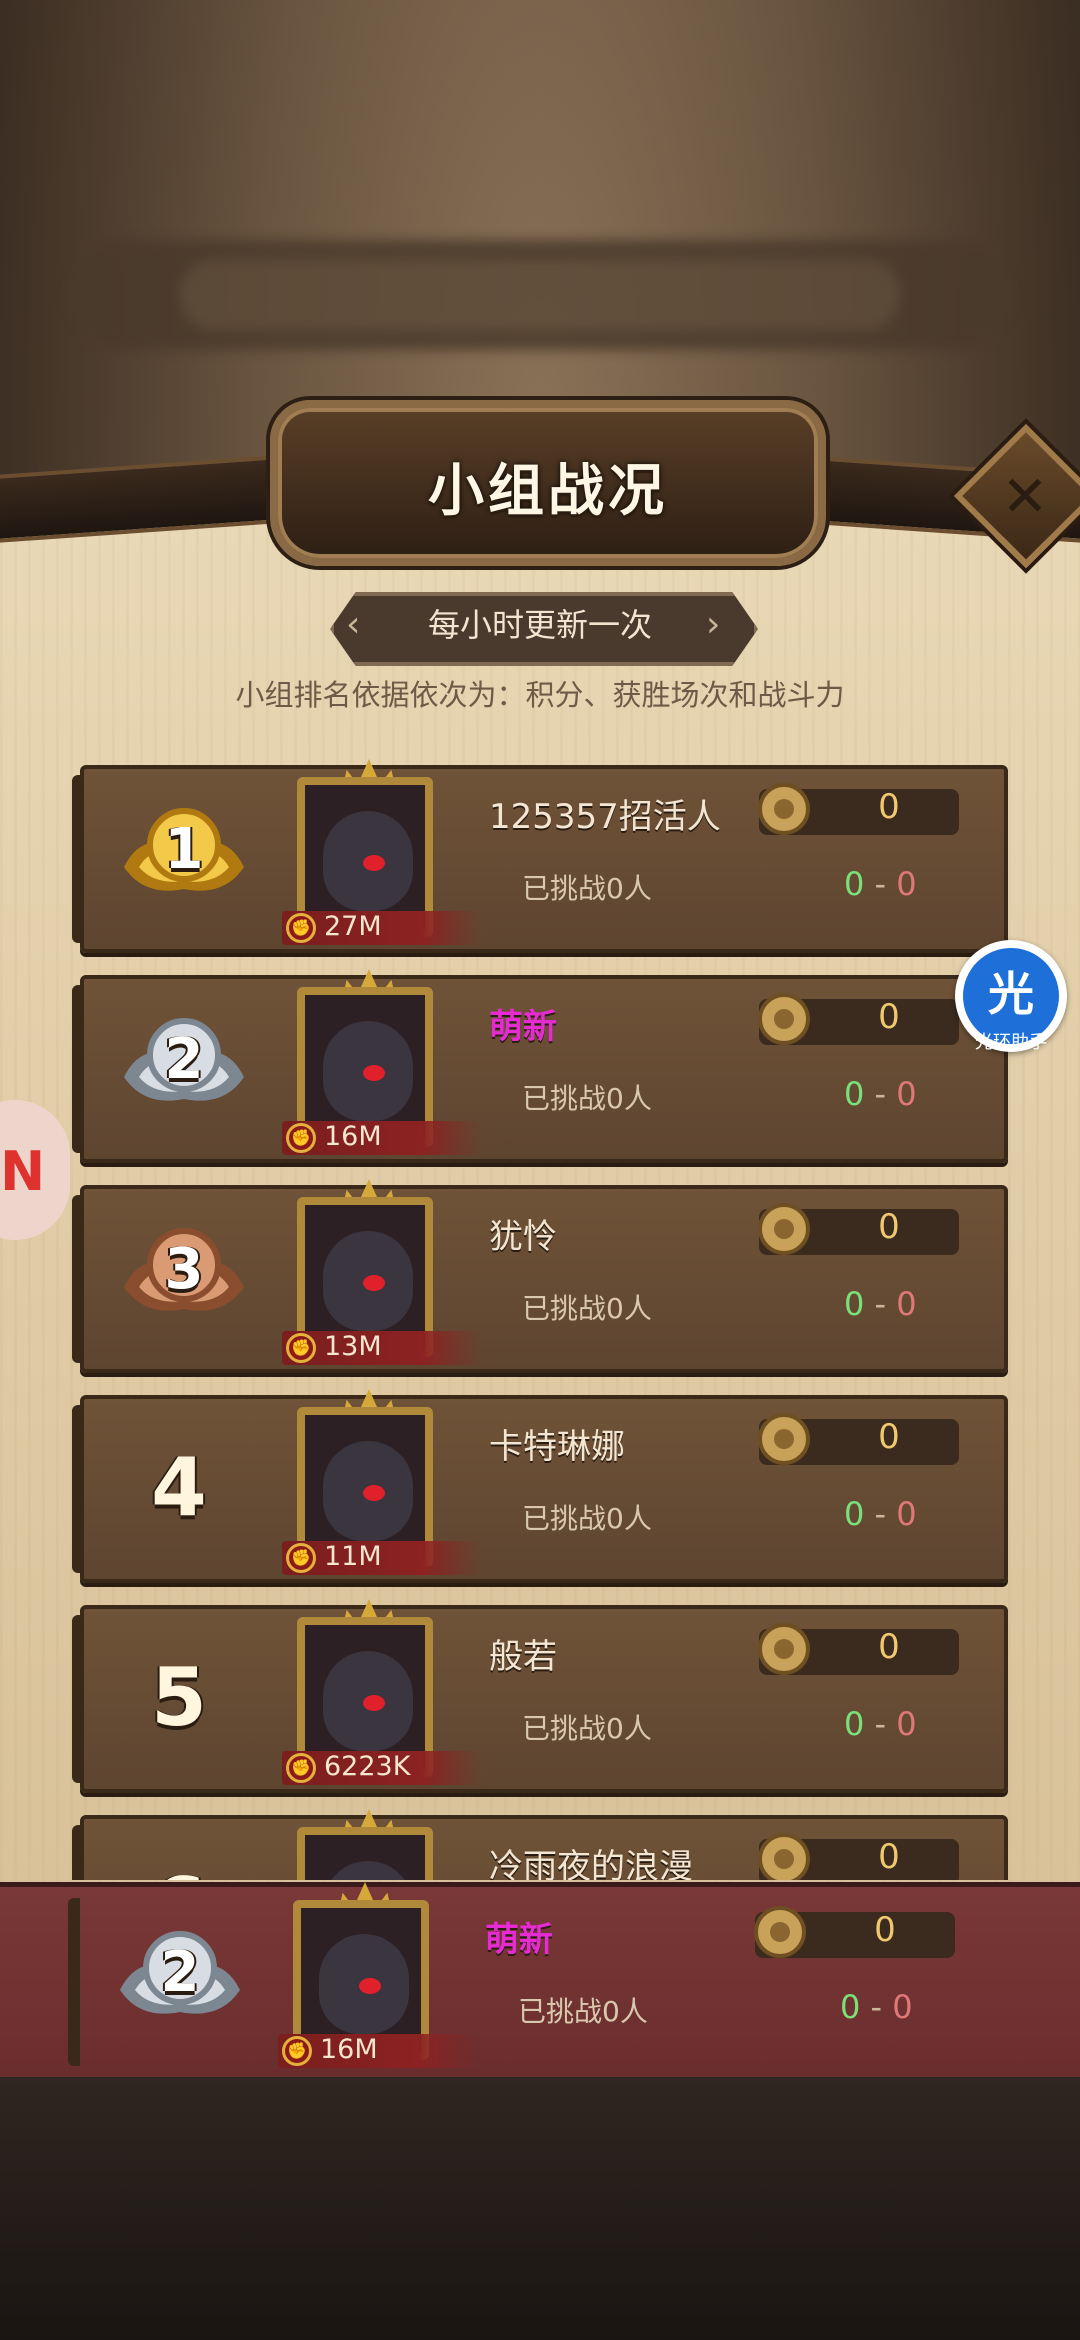 Image resolution: width=1080 pixels, height=2340 pixels. Describe the element at coordinates (353, 1346) in the screenshot. I see `power-value: 13M` at that location.